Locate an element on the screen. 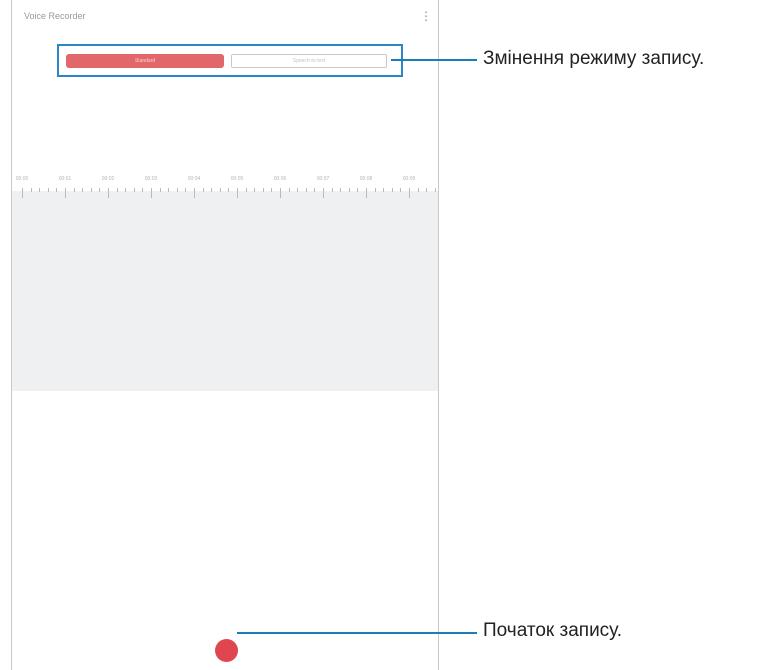  timeline-label: 00:00 is located at coordinates (22, 179).